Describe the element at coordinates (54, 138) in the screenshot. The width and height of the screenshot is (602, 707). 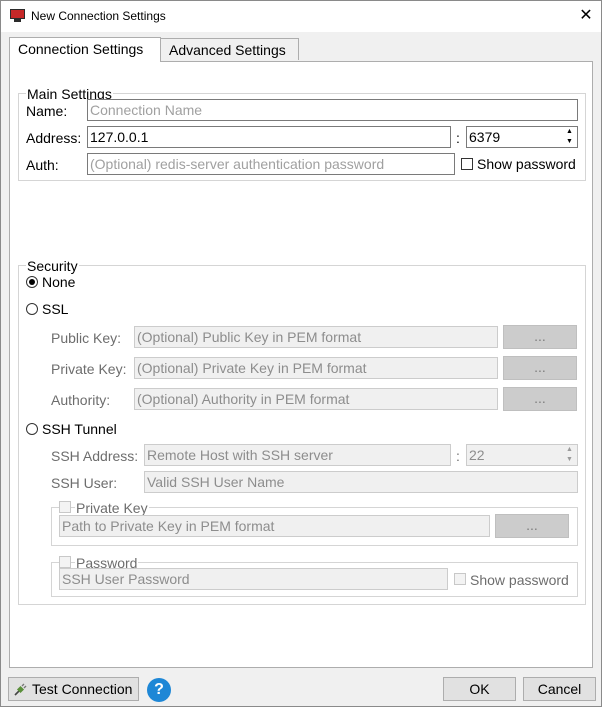
I see `address-label: Address:` at that location.